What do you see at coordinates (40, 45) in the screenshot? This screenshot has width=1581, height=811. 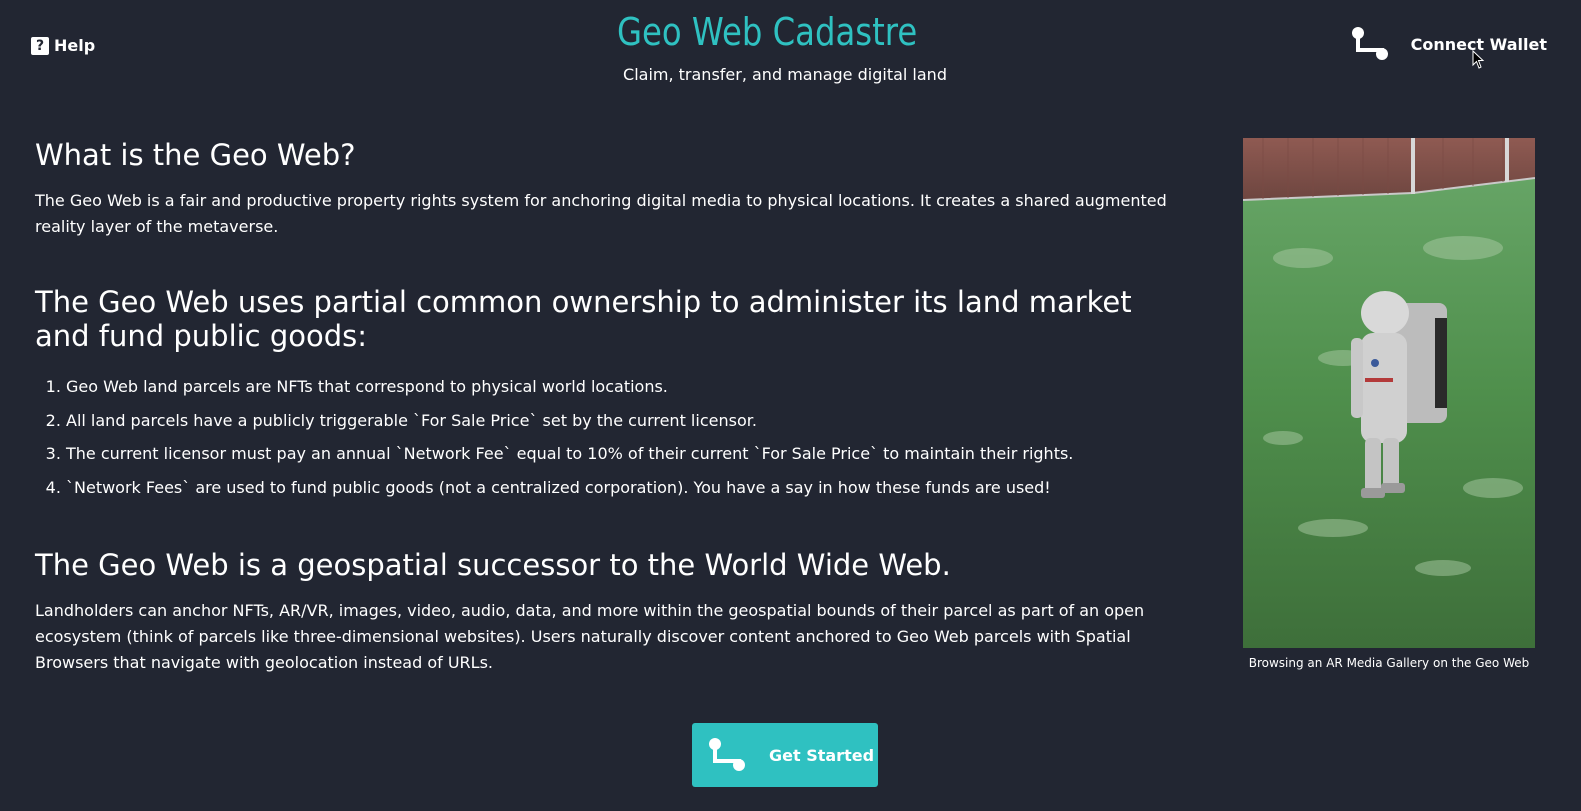 I see `help-icon: ?` at bounding box center [40, 45].